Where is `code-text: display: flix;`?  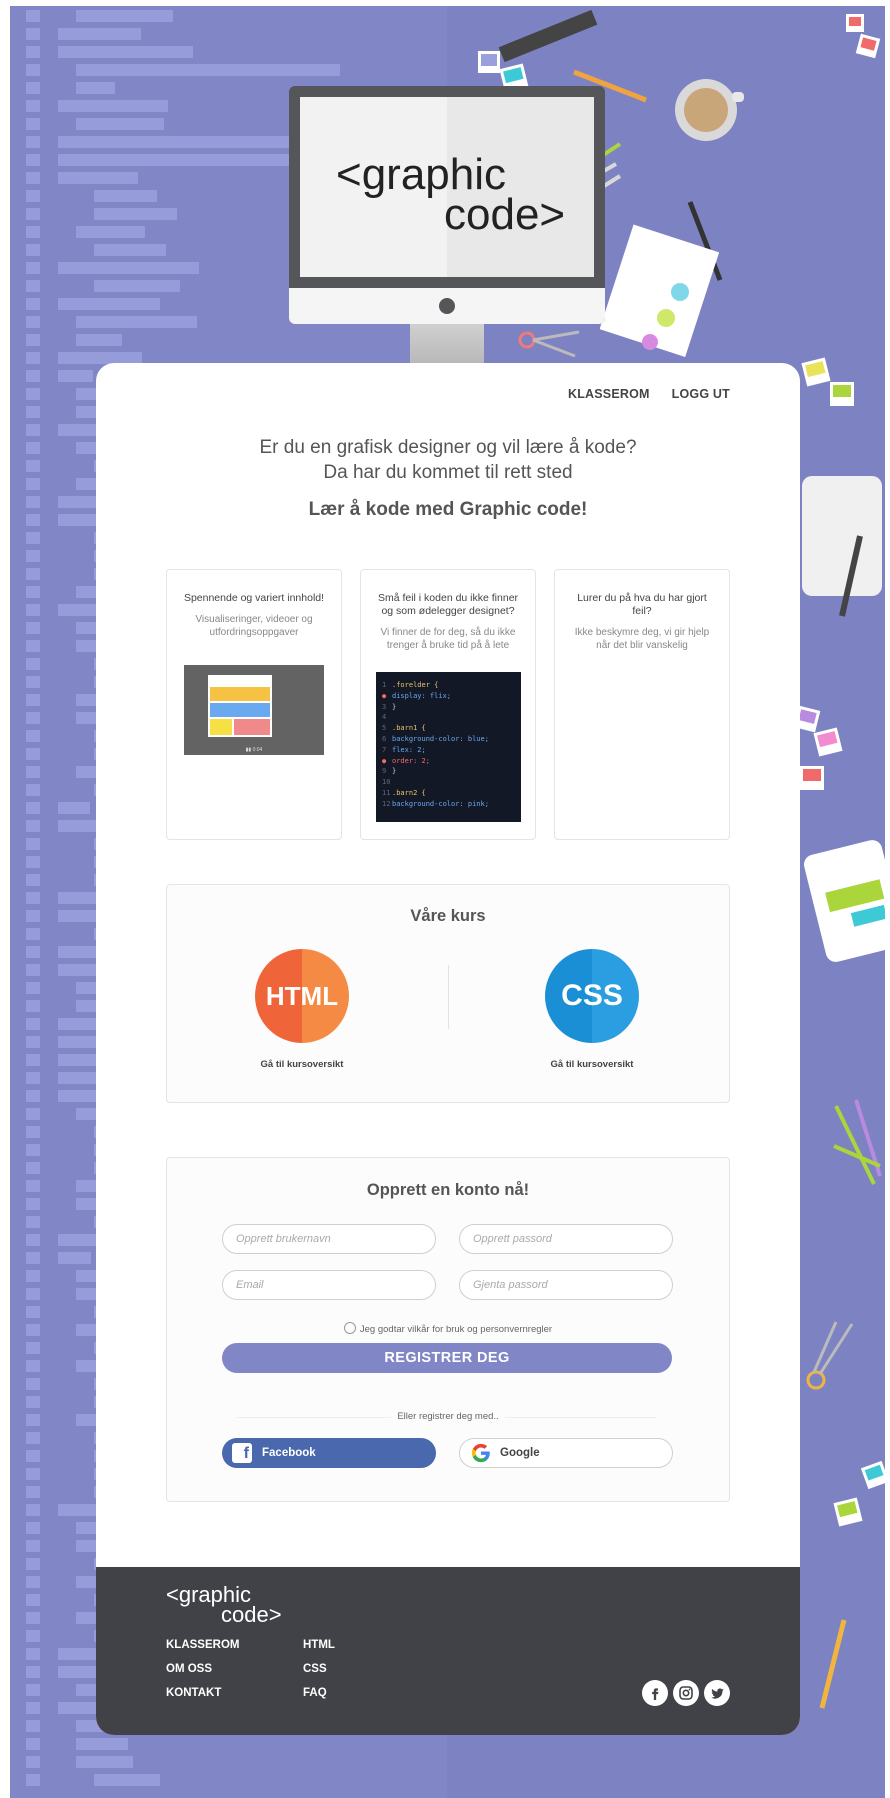
code-text: display: flix; is located at coordinates (422, 695).